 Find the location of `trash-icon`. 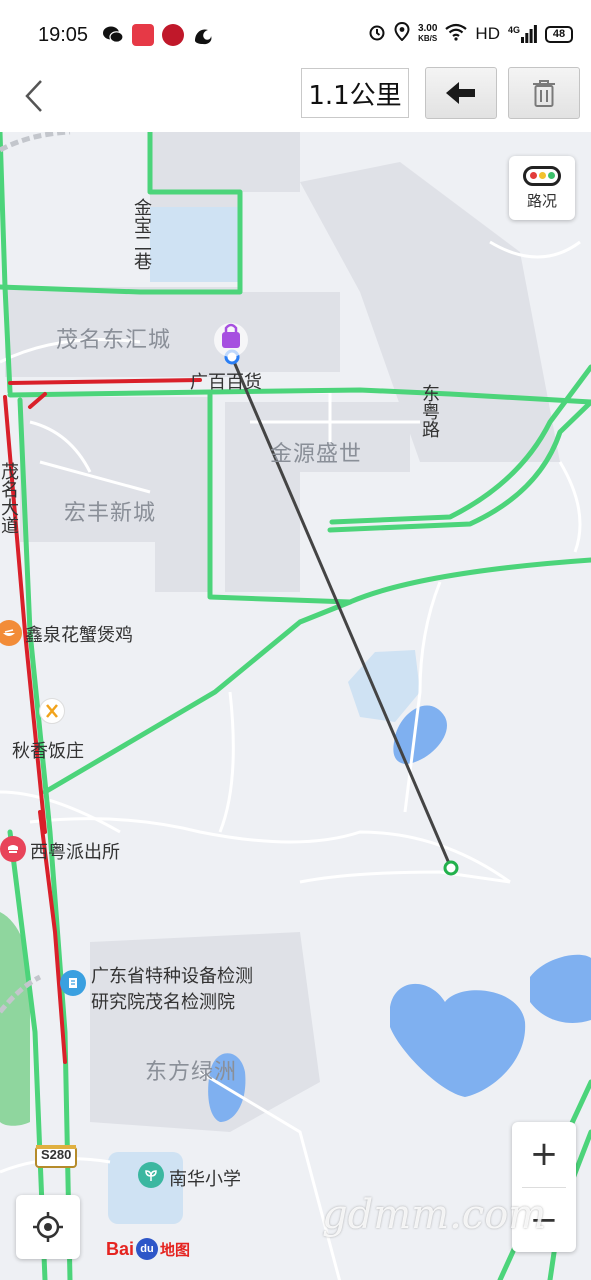

trash-icon is located at coordinates (544, 93).